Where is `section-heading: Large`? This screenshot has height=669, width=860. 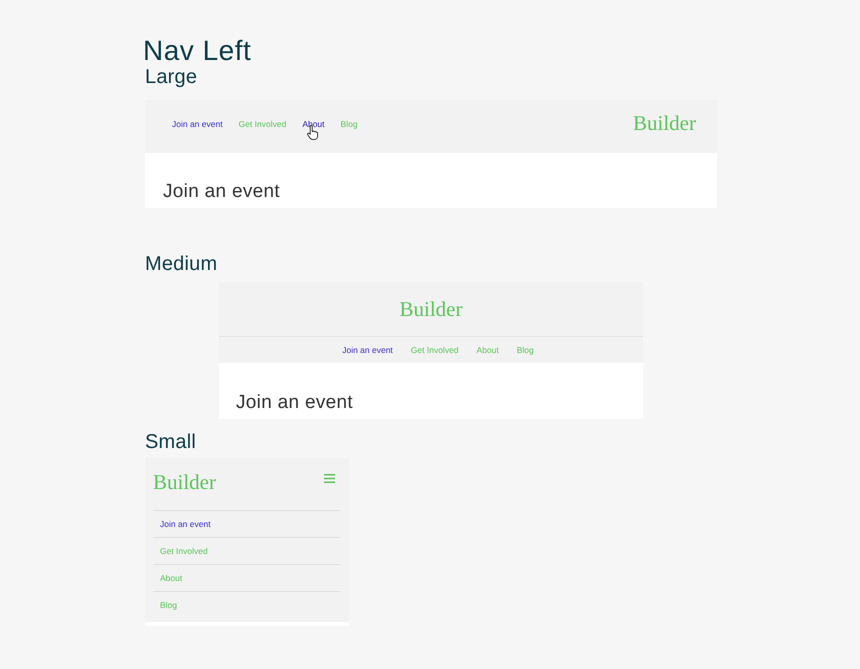
section-heading: Large is located at coordinates (171, 77).